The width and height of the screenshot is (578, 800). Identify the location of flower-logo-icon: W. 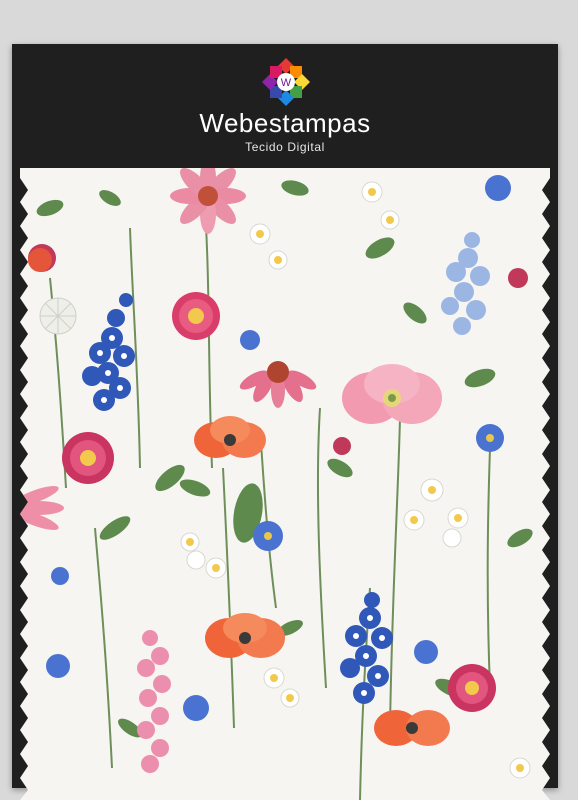
(286, 82).